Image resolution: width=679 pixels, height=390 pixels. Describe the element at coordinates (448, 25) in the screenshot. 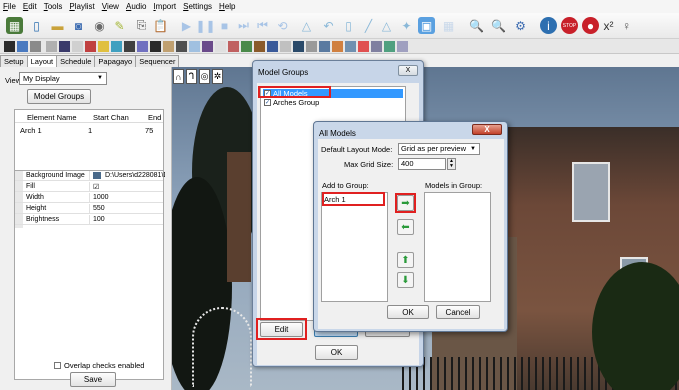

I see `grid-icon: ▦` at that location.